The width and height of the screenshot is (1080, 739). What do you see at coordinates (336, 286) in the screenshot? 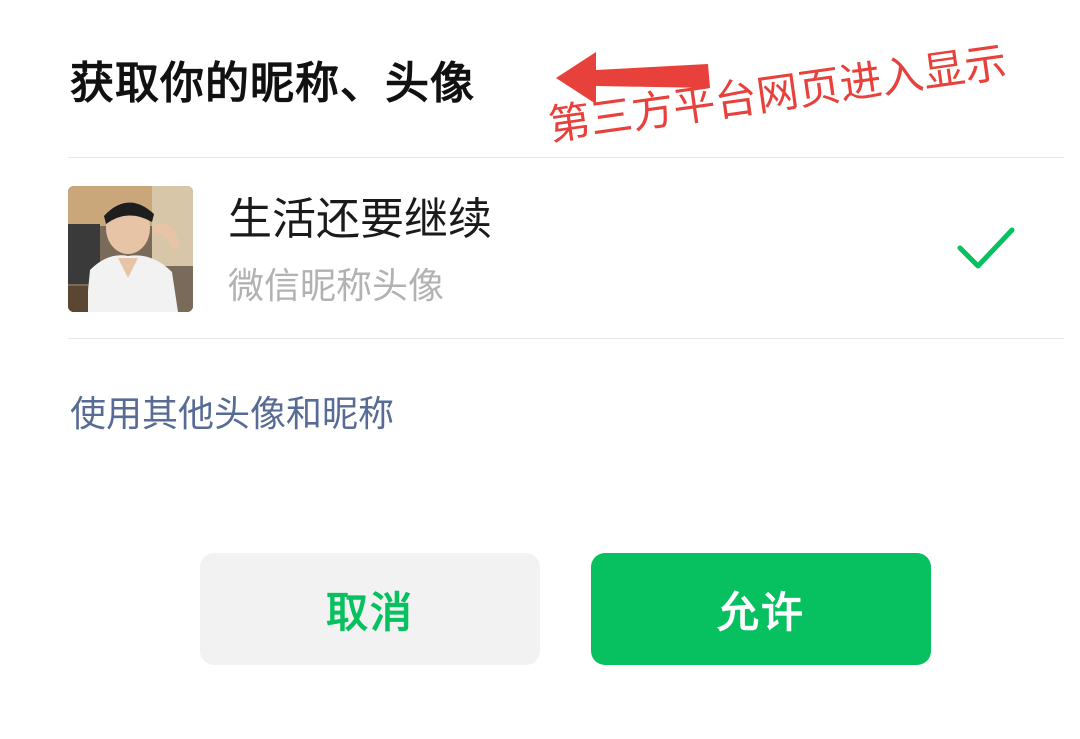
I see `account-subtitle: 微信昵称头像` at bounding box center [336, 286].